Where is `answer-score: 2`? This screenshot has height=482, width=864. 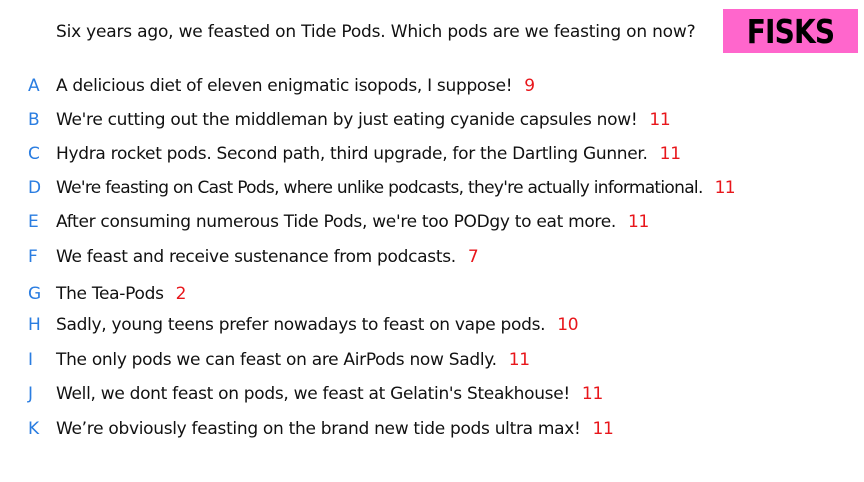
answer-score: 2 is located at coordinates (181, 294).